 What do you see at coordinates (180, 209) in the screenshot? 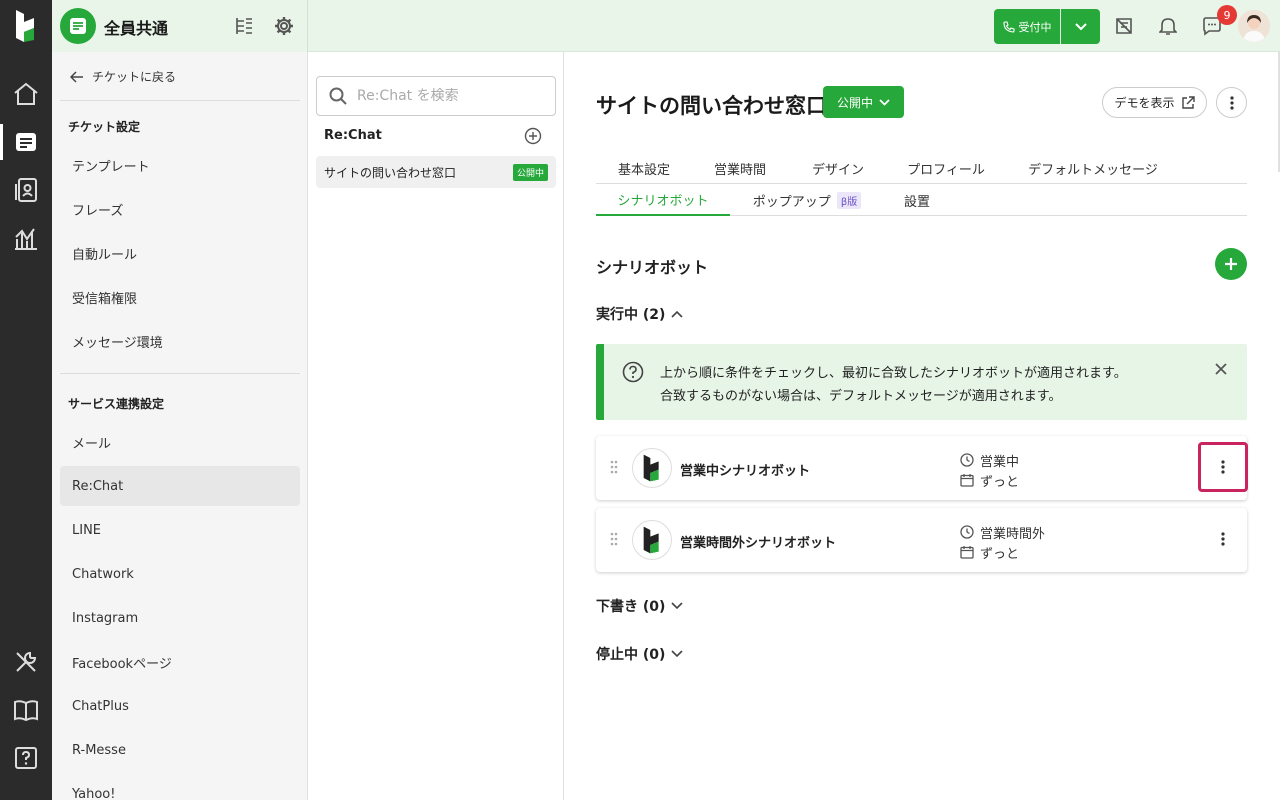
I see `sidebar-item-phrase: フレーズ` at bounding box center [180, 209].